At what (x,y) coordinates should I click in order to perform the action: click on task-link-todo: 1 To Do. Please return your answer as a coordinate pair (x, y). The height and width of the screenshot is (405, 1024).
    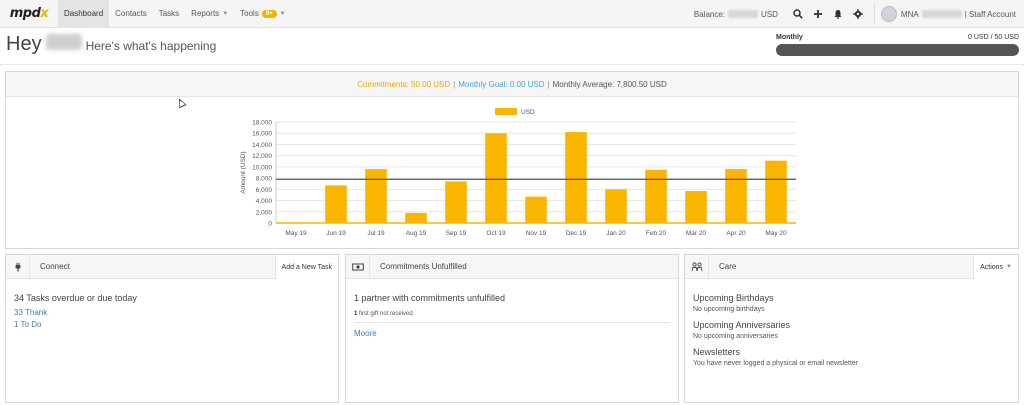
    Looking at the image, I should click on (172, 324).